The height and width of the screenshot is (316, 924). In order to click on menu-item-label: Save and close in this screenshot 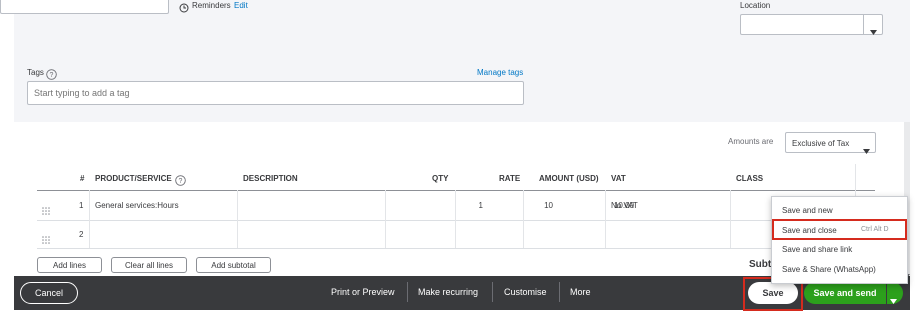, I will do `click(809, 230)`.